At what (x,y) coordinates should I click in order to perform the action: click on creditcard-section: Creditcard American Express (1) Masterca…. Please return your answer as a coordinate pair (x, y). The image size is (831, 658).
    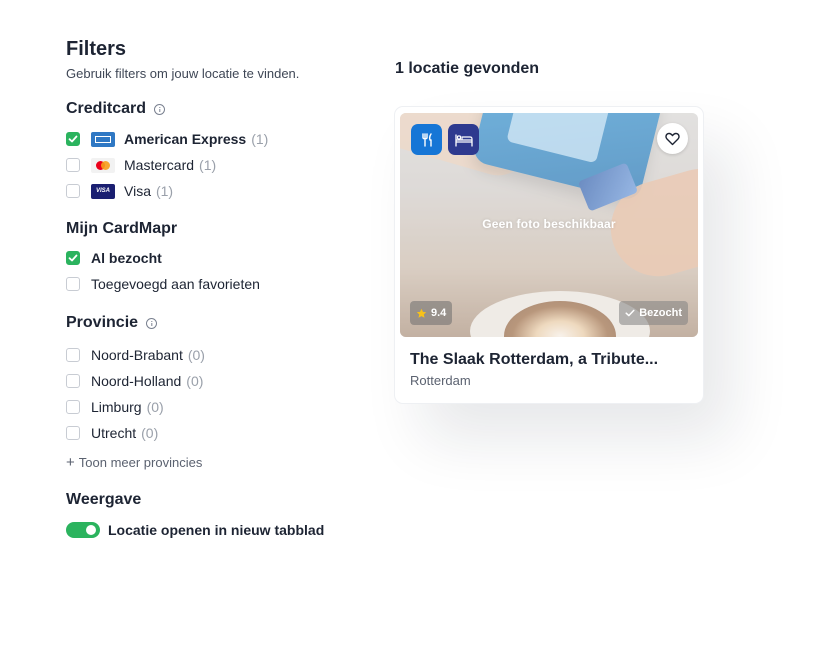
    Looking at the image, I should click on (216, 149).